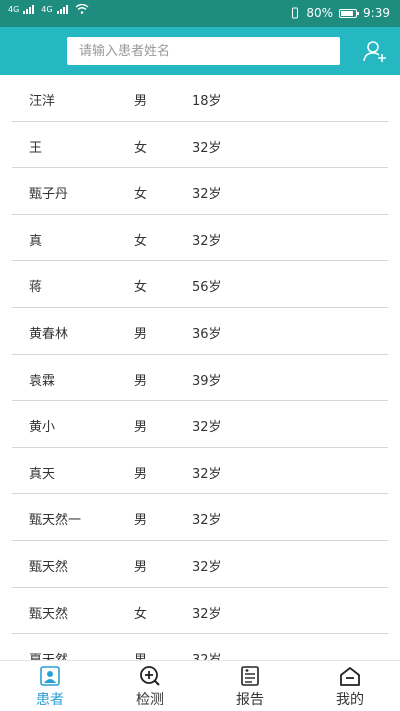 The width and height of the screenshot is (400, 711). What do you see at coordinates (207, 381) in the screenshot?
I see `patient-age: 39岁` at bounding box center [207, 381].